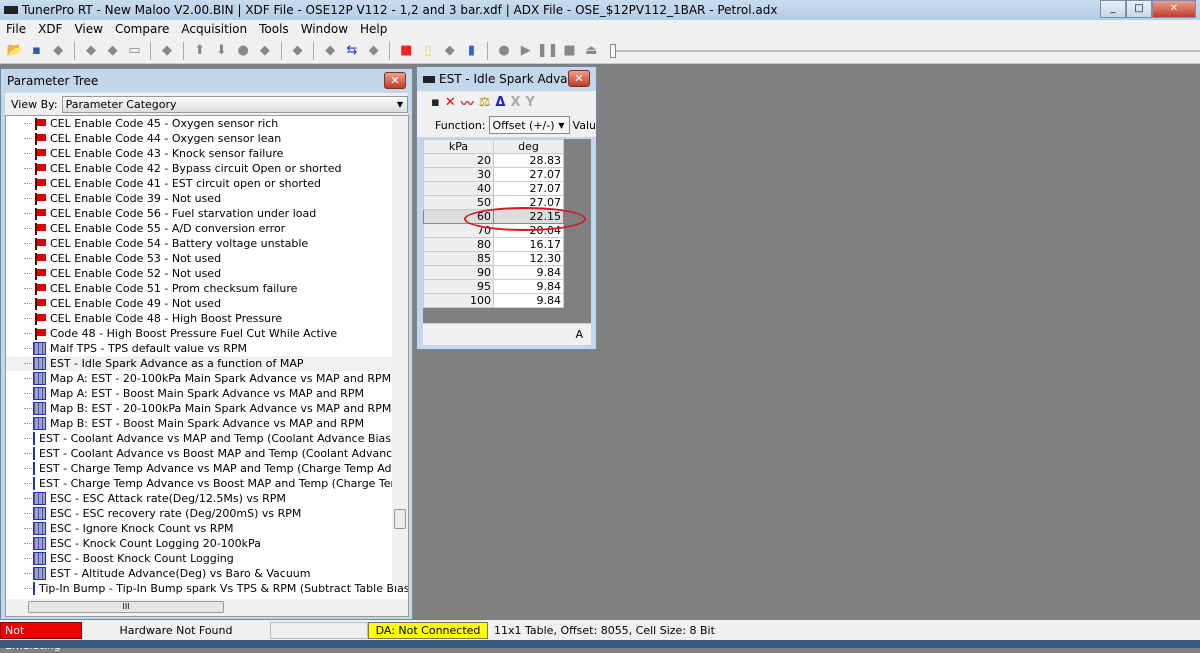 The width and height of the screenshot is (1200, 653). What do you see at coordinates (298, 51) in the screenshot?
I see `chip-icon: ◆` at bounding box center [298, 51].